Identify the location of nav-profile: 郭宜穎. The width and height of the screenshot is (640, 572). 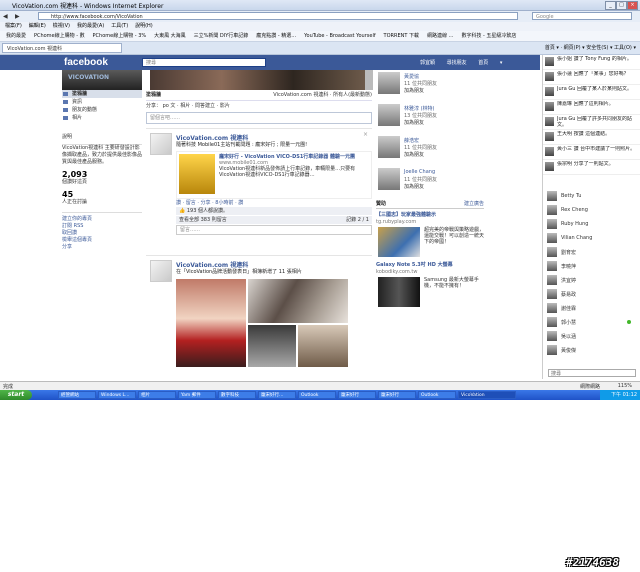
(427, 63).